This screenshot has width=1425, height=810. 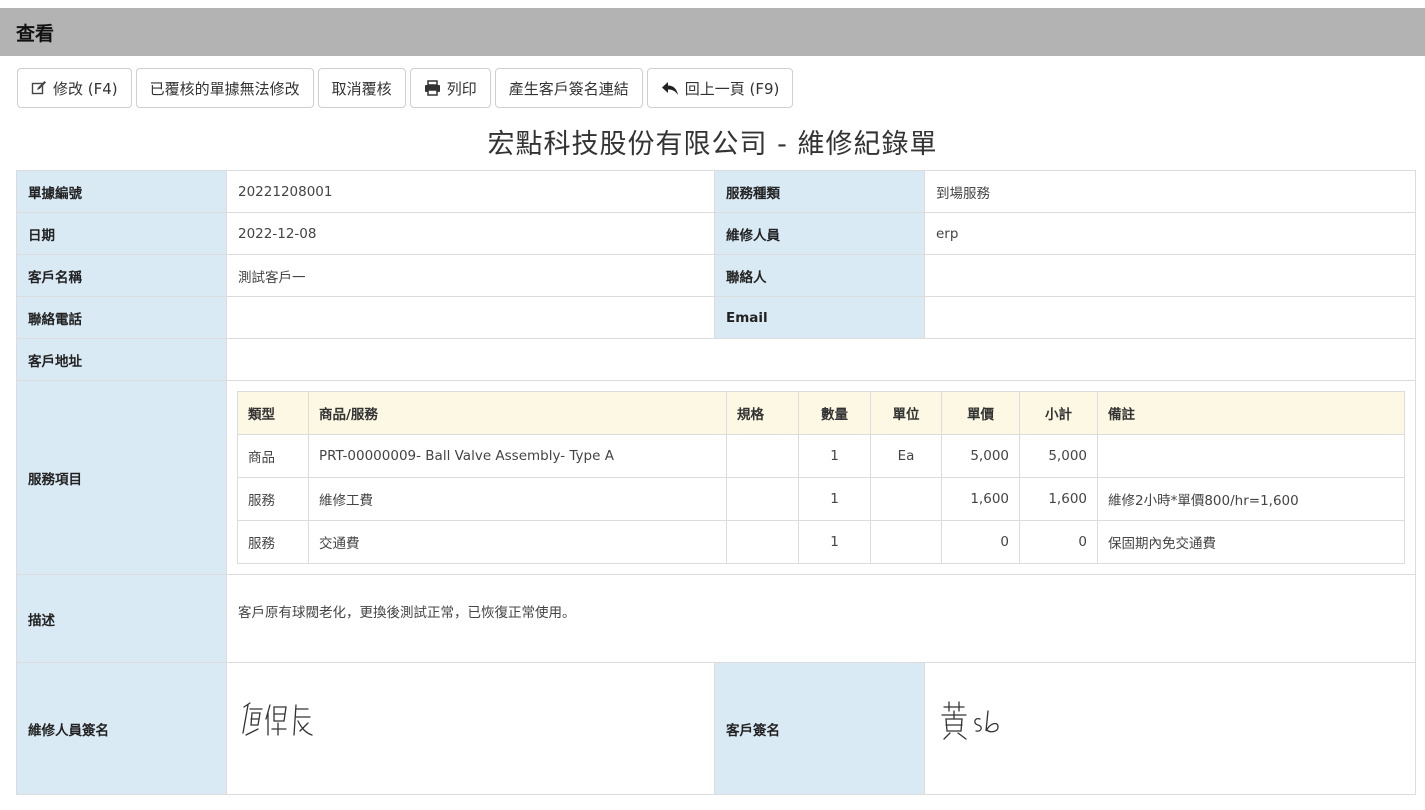 I want to click on locked-edit-button-label: 已覆核的單據無法修改, so click(x=224, y=88).